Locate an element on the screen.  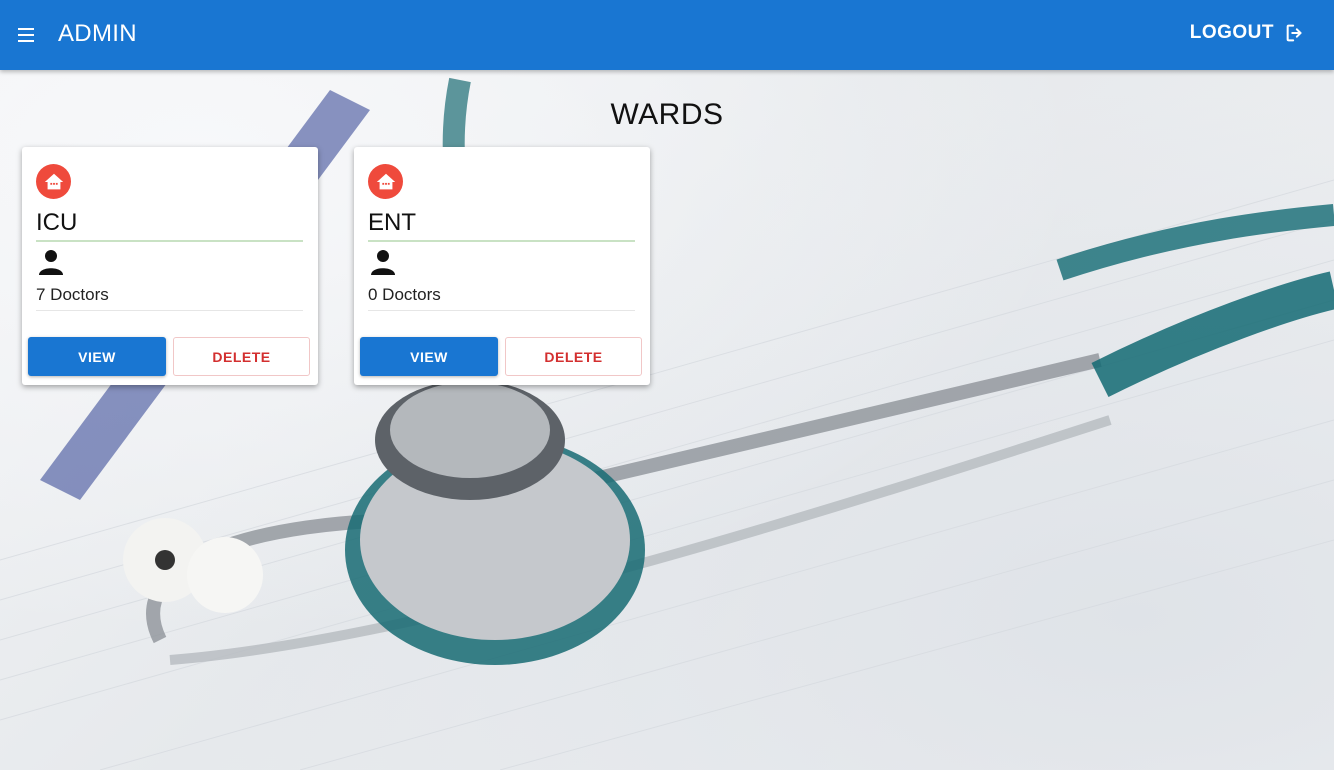
logout-button: LOGOUT is located at coordinates (1248, 33).